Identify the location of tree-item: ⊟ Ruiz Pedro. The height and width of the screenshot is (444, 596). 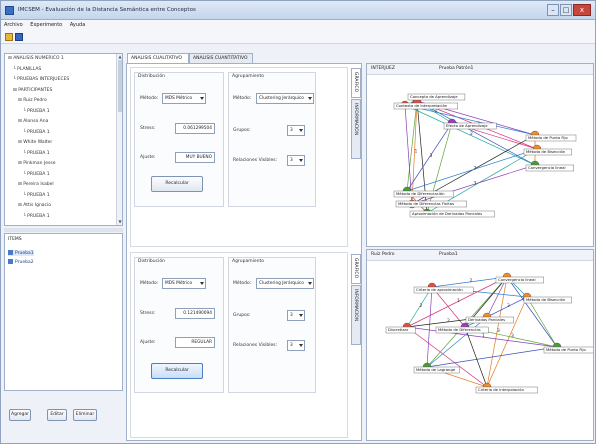
(32, 100).